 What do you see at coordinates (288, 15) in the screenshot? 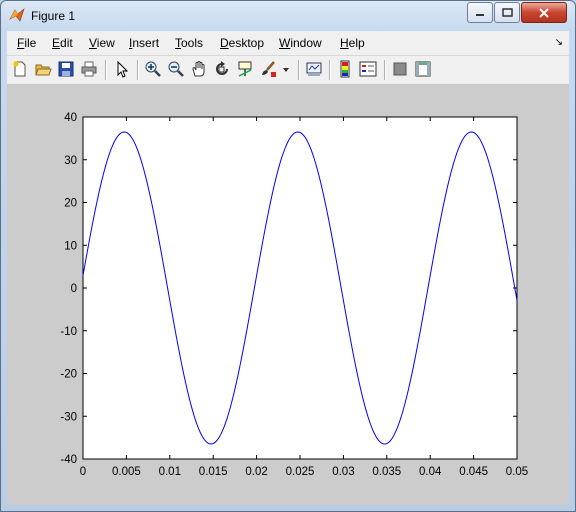
I see `title-bar: Figure 1` at bounding box center [288, 15].